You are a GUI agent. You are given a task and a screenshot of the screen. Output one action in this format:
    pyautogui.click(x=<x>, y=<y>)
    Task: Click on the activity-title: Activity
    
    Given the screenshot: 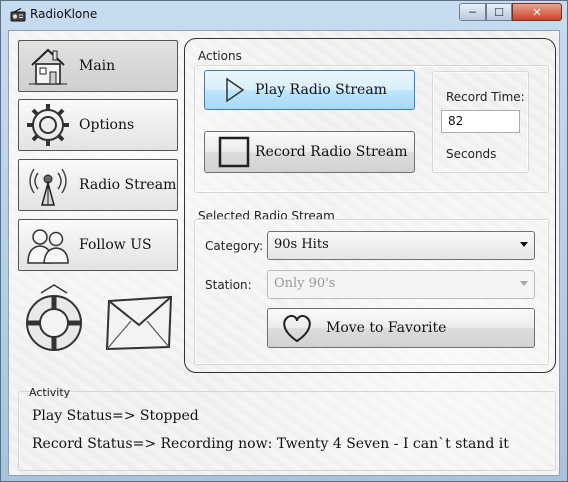 What is the action you would take?
    pyautogui.click(x=50, y=392)
    